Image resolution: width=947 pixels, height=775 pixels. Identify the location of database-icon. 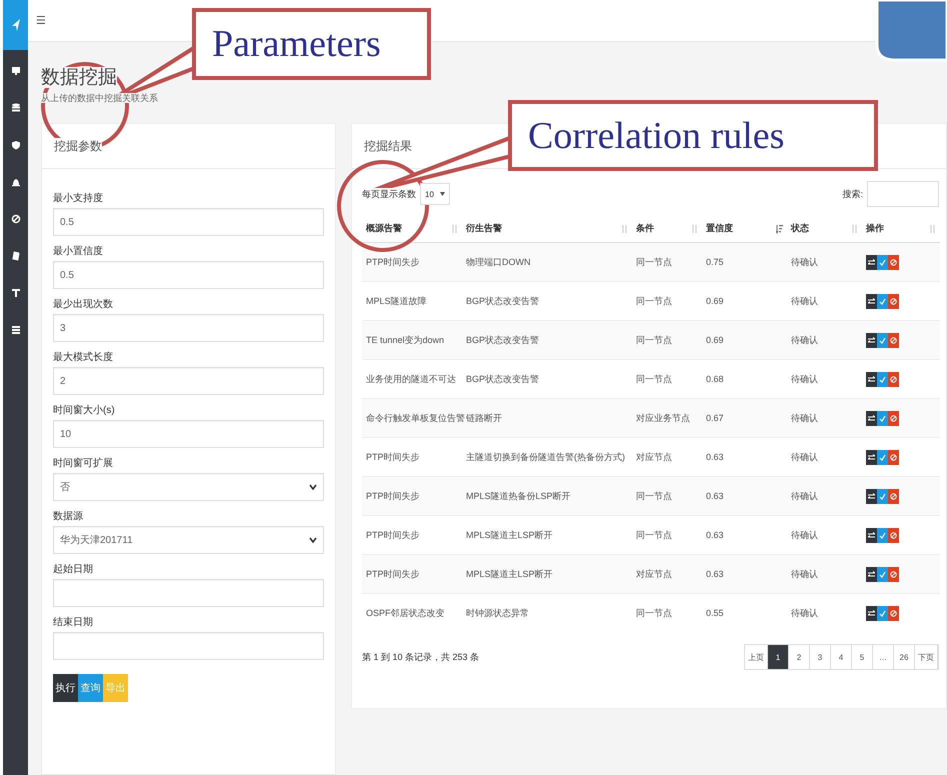
(15, 108).